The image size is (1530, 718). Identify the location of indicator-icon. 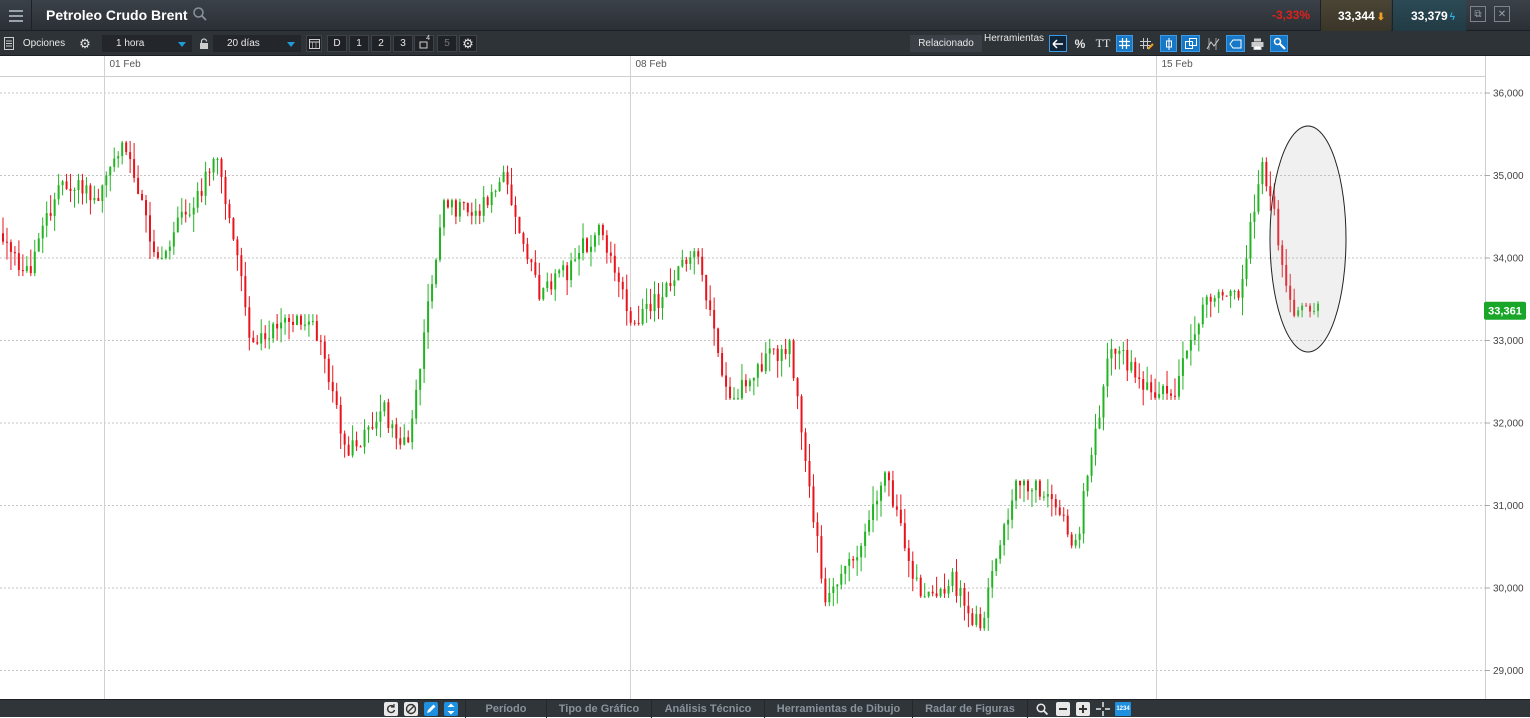
(1213, 43).